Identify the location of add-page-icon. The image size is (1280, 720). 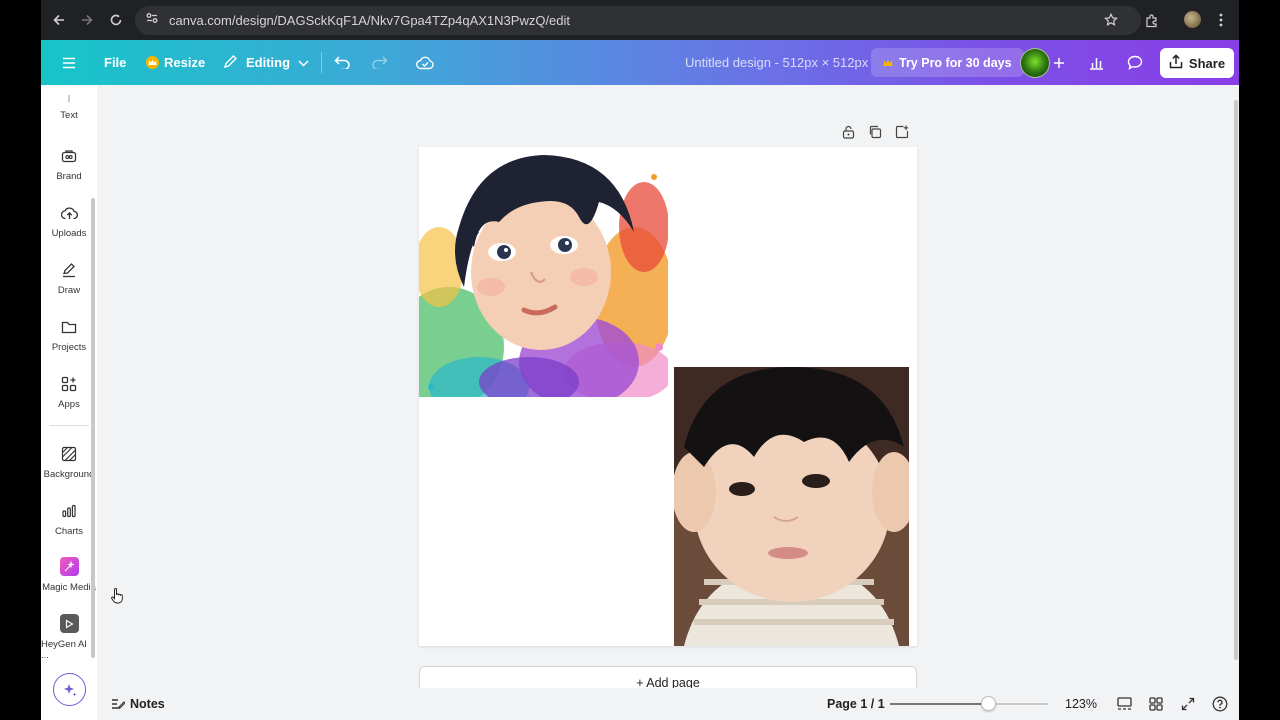
(902, 133).